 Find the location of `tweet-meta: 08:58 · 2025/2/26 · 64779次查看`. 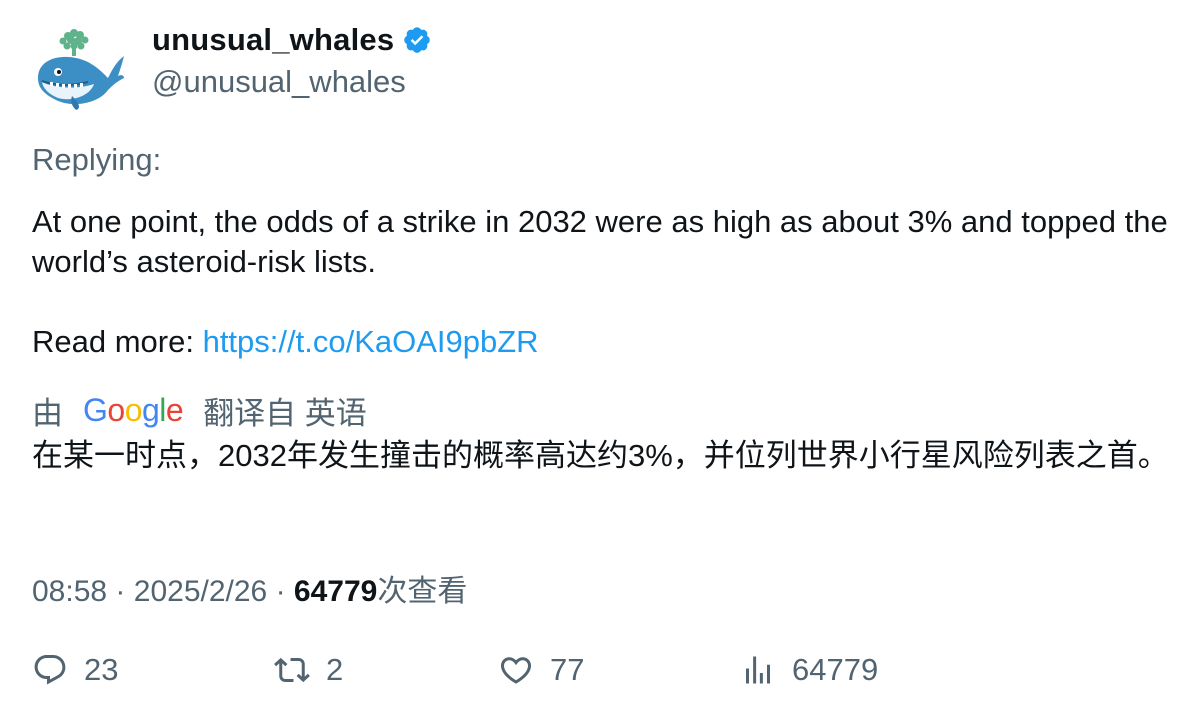

tweet-meta: 08:58 · 2025/2/26 · 64779次查看 is located at coordinates (249, 588).